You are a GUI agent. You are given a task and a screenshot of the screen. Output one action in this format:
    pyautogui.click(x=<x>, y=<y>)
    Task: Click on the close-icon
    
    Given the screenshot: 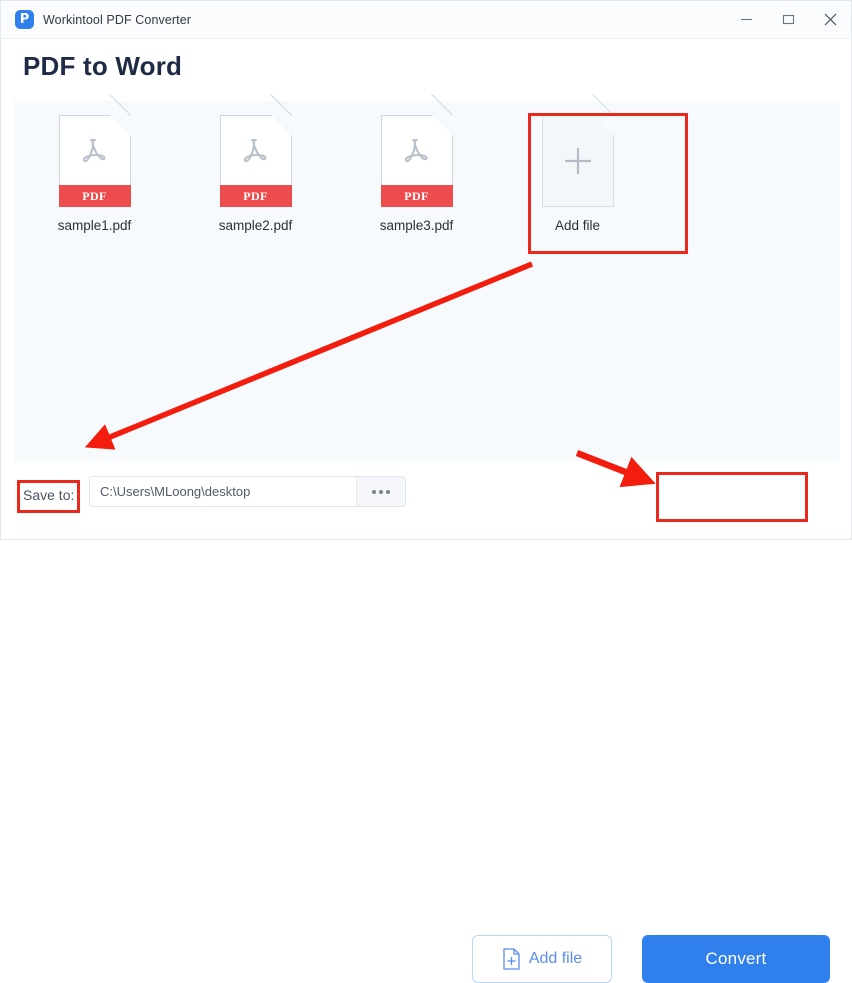 What is the action you would take?
    pyautogui.click(x=830, y=19)
    